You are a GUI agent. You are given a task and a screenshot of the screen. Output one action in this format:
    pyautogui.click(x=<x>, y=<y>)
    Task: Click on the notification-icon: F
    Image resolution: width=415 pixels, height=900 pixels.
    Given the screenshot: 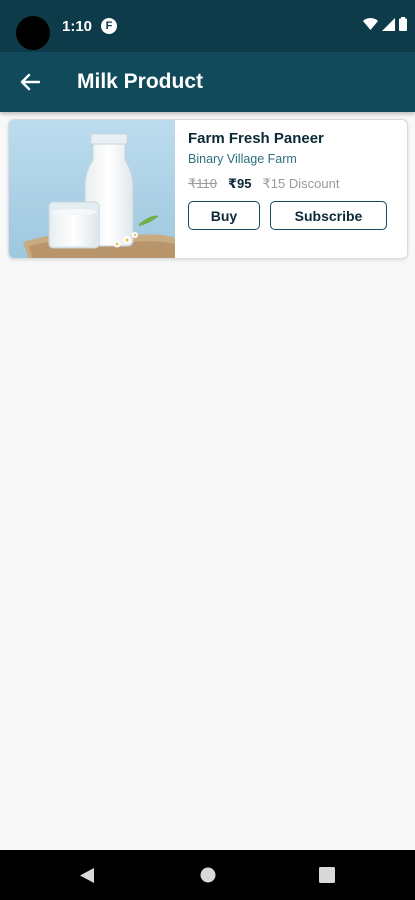 What is the action you would take?
    pyautogui.click(x=109, y=26)
    